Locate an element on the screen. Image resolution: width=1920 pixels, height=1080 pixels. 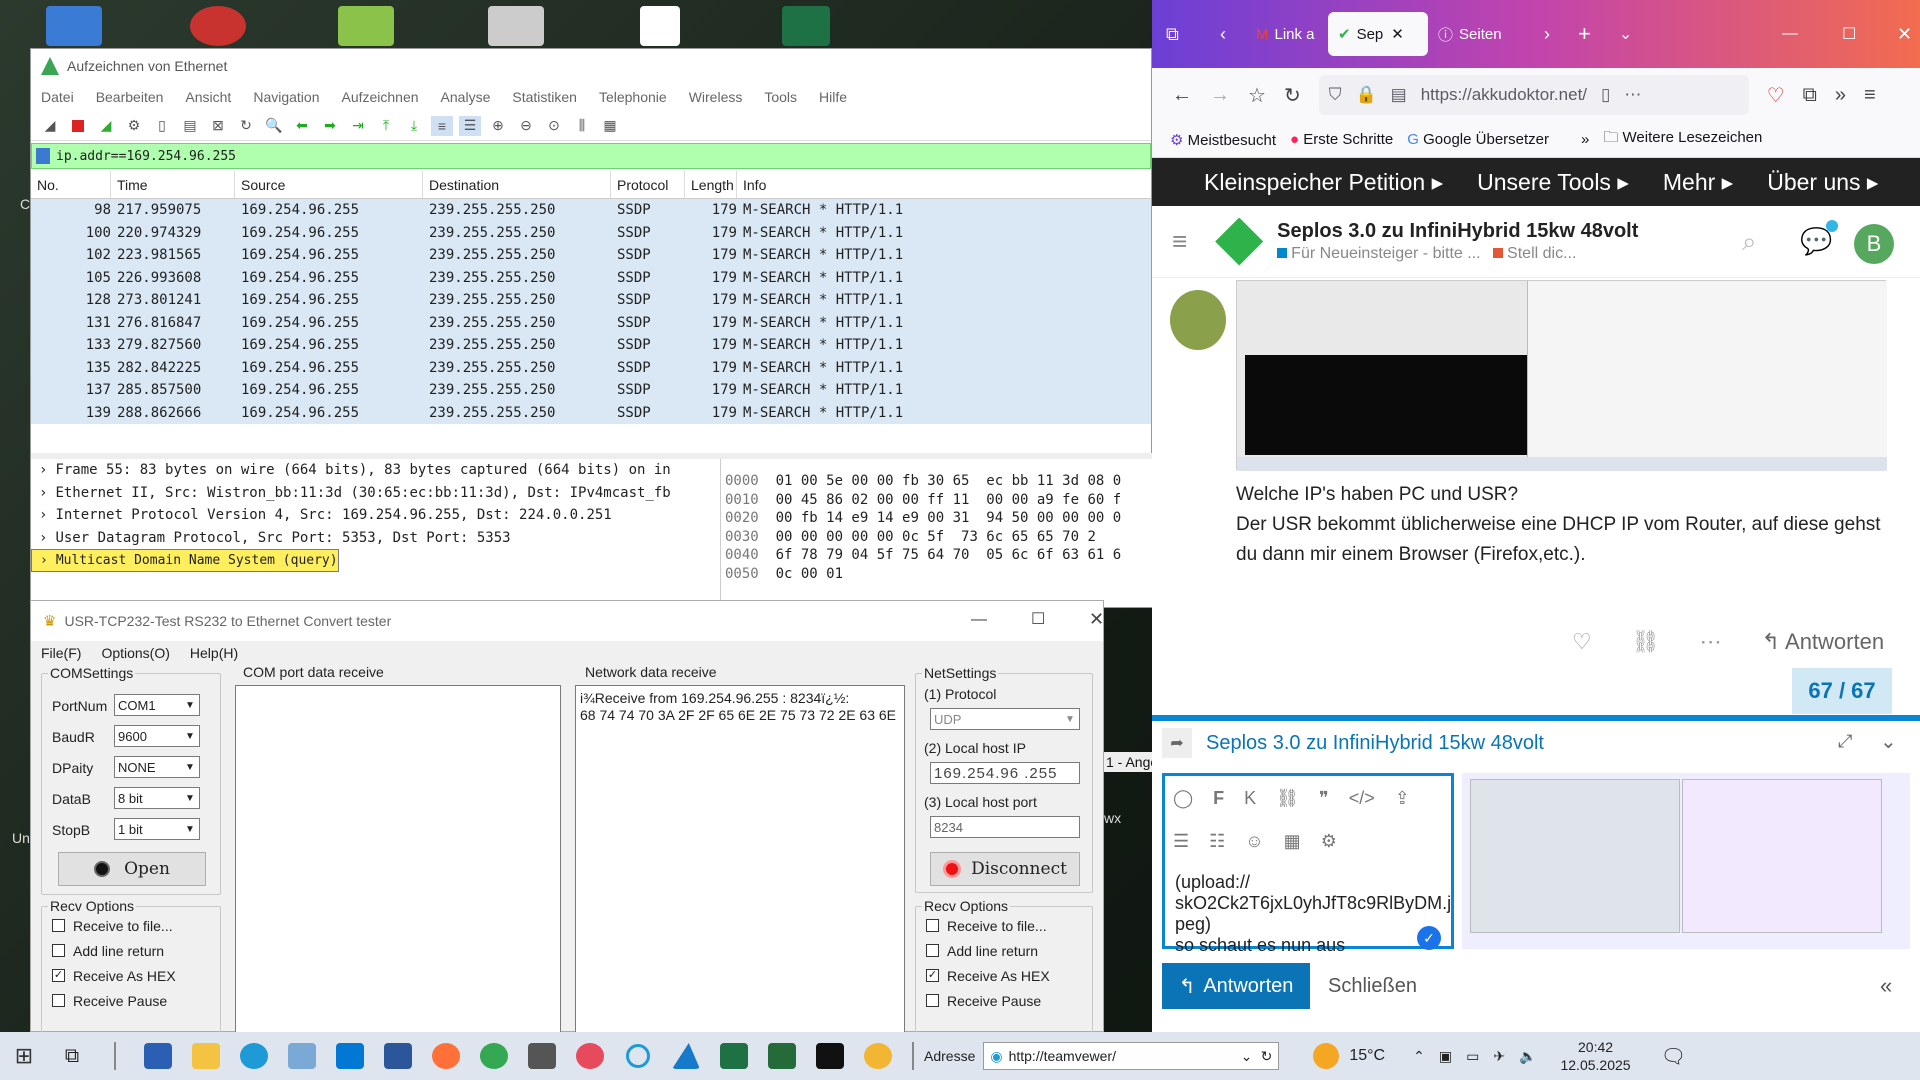
list-tabs-icon: ⌄ is located at coordinates (1625, 34).